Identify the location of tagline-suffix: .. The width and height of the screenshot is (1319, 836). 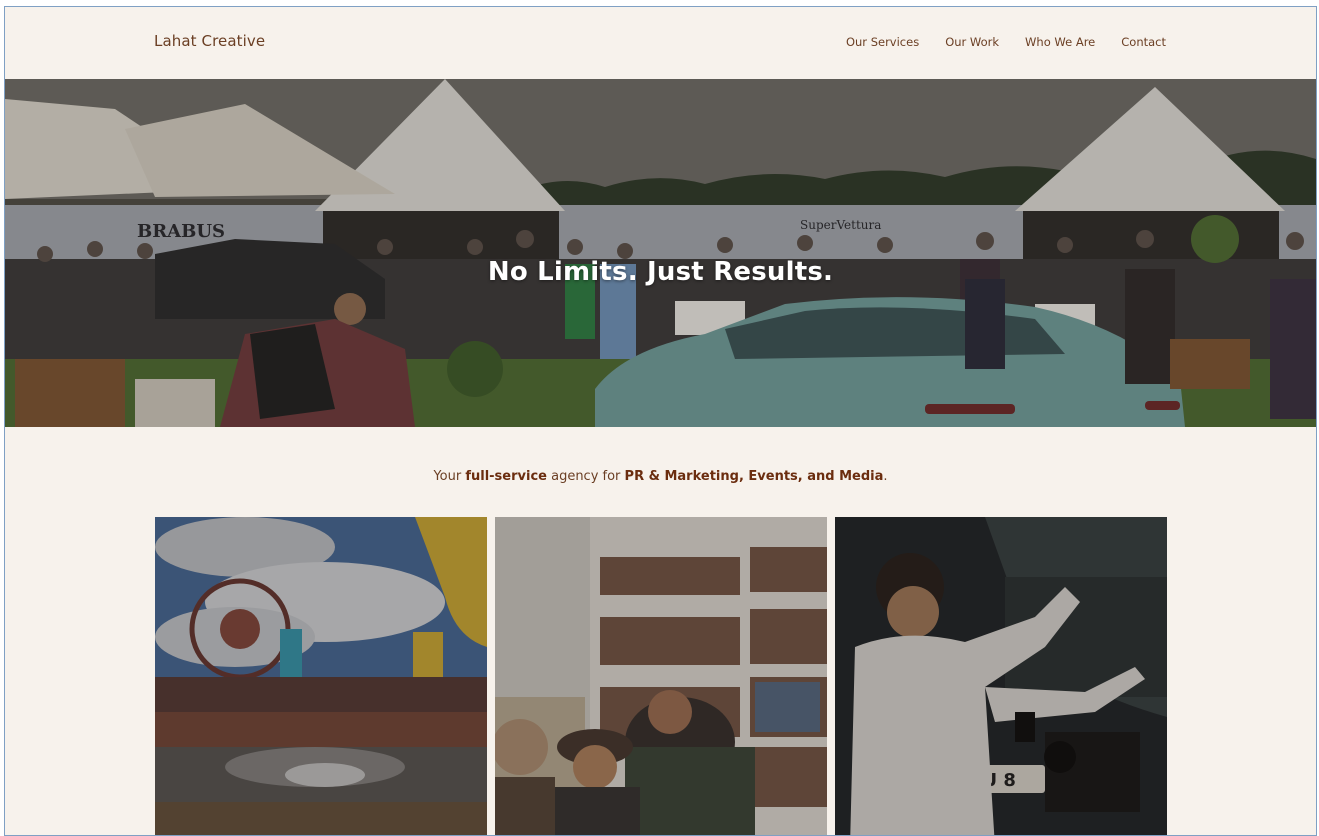
(885, 476).